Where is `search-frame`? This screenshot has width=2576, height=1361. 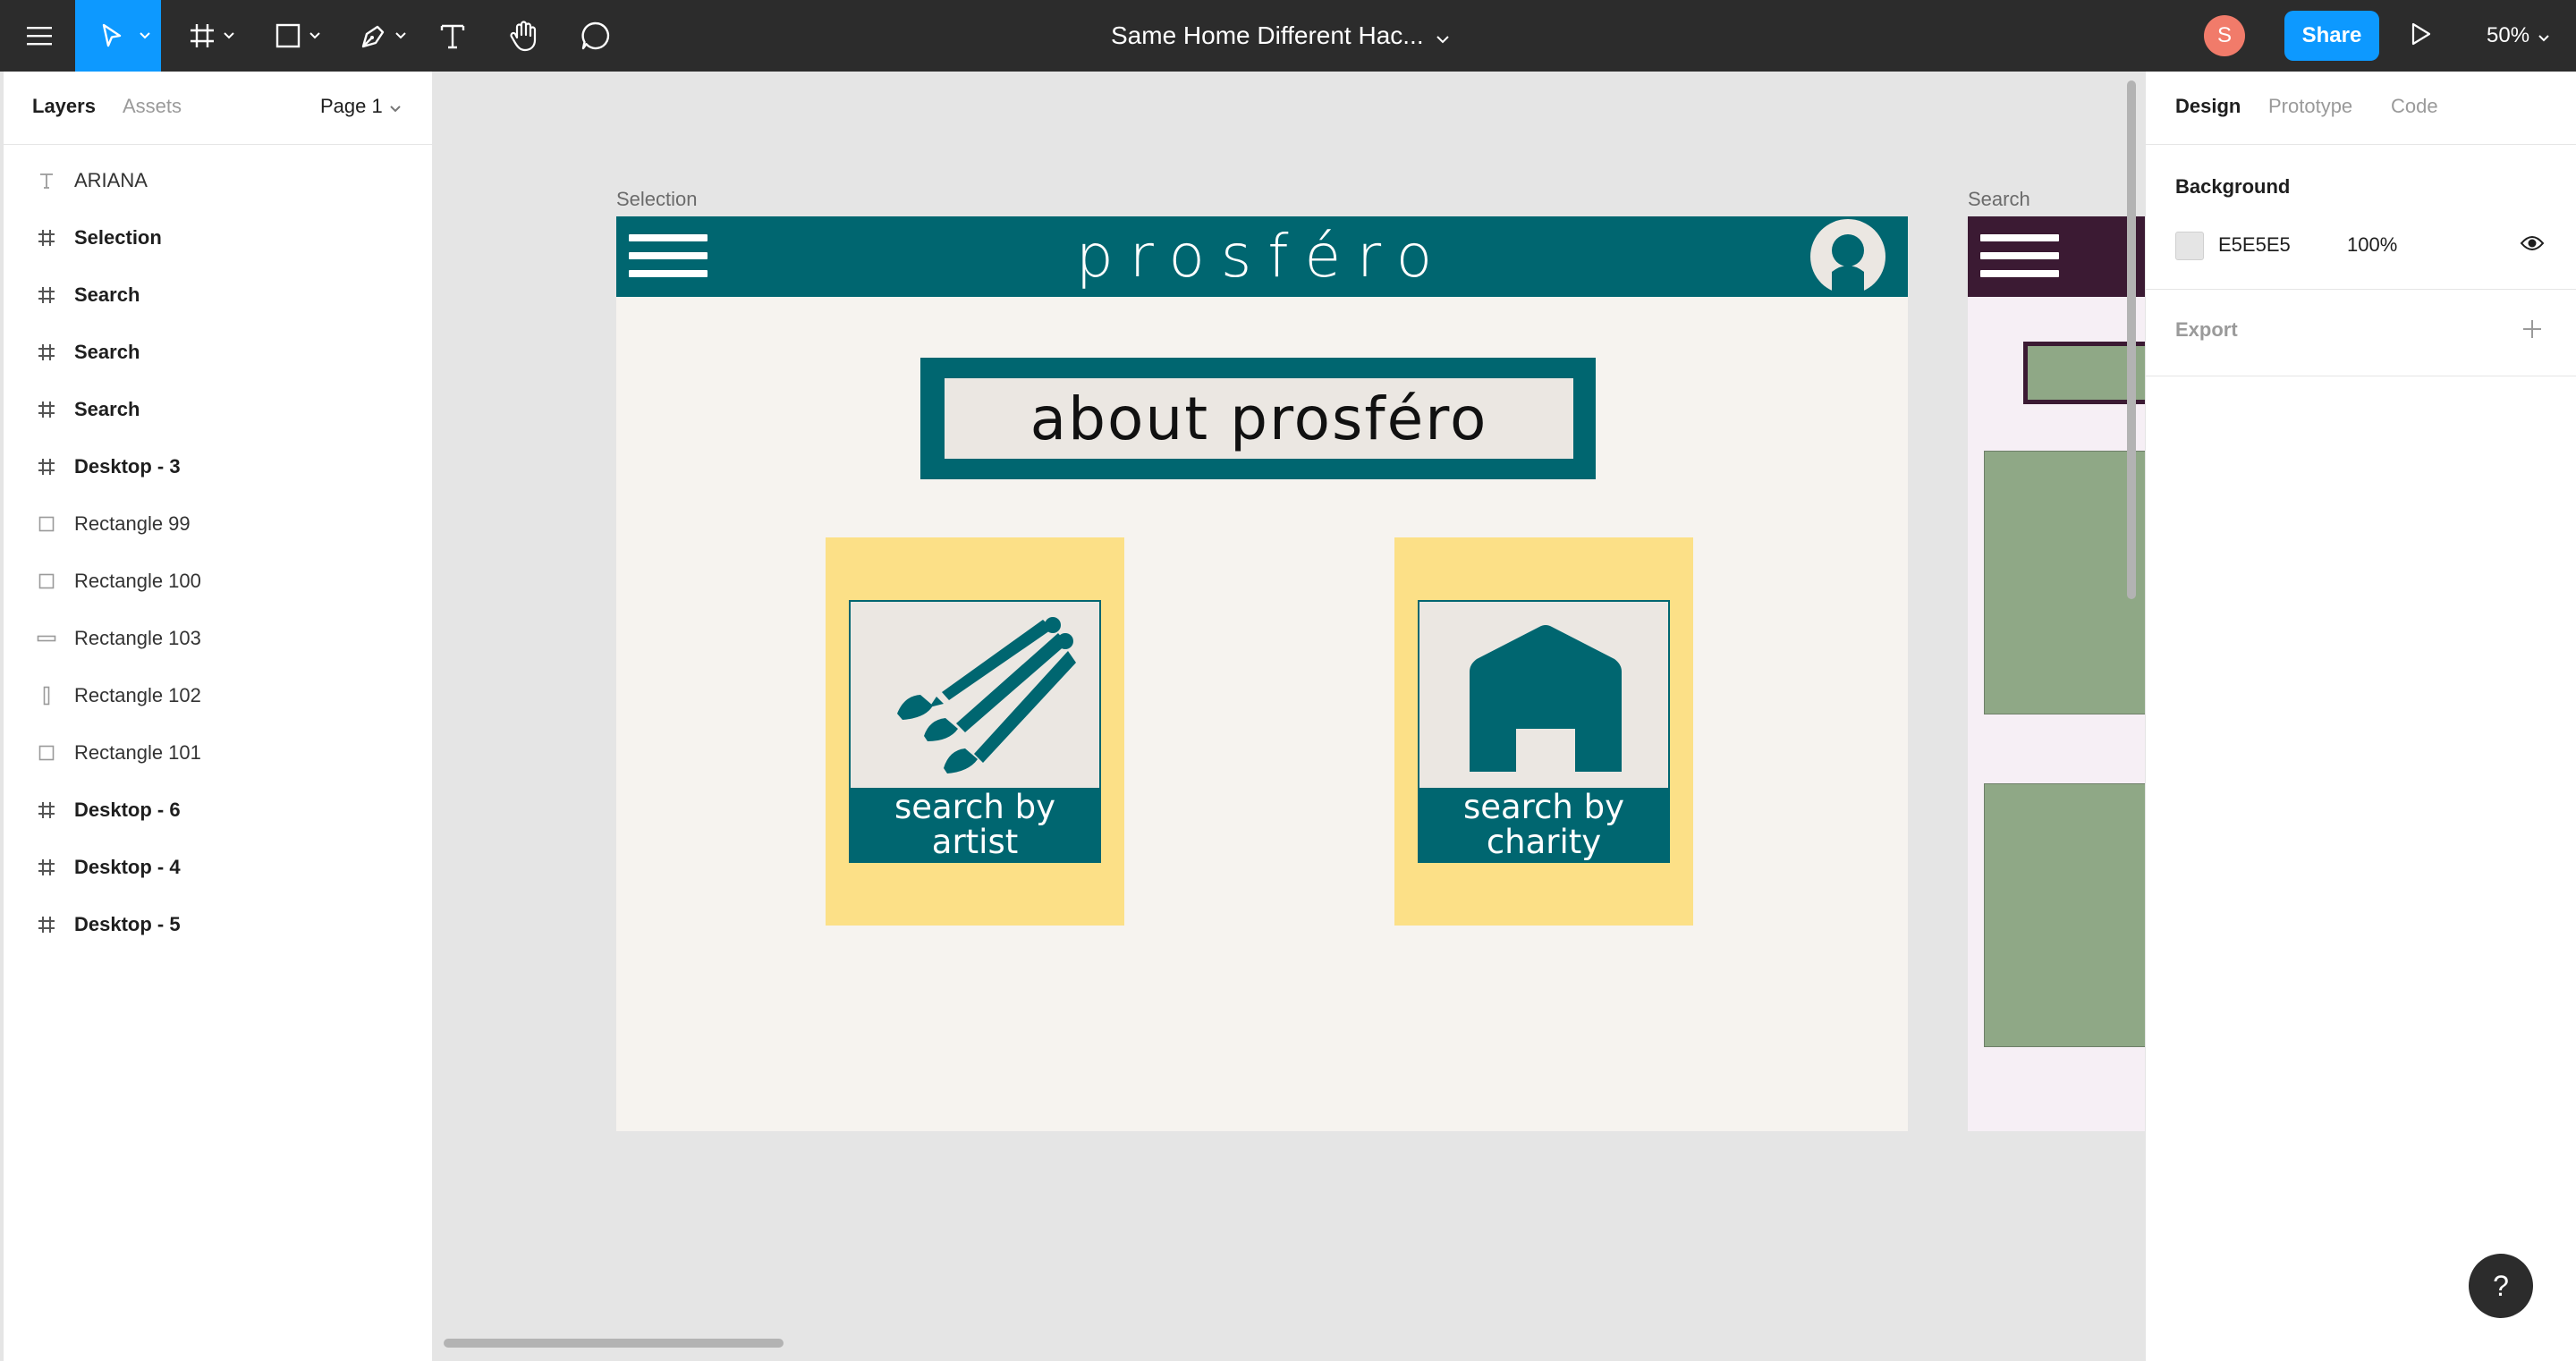 search-frame is located at coordinates (2056, 673).